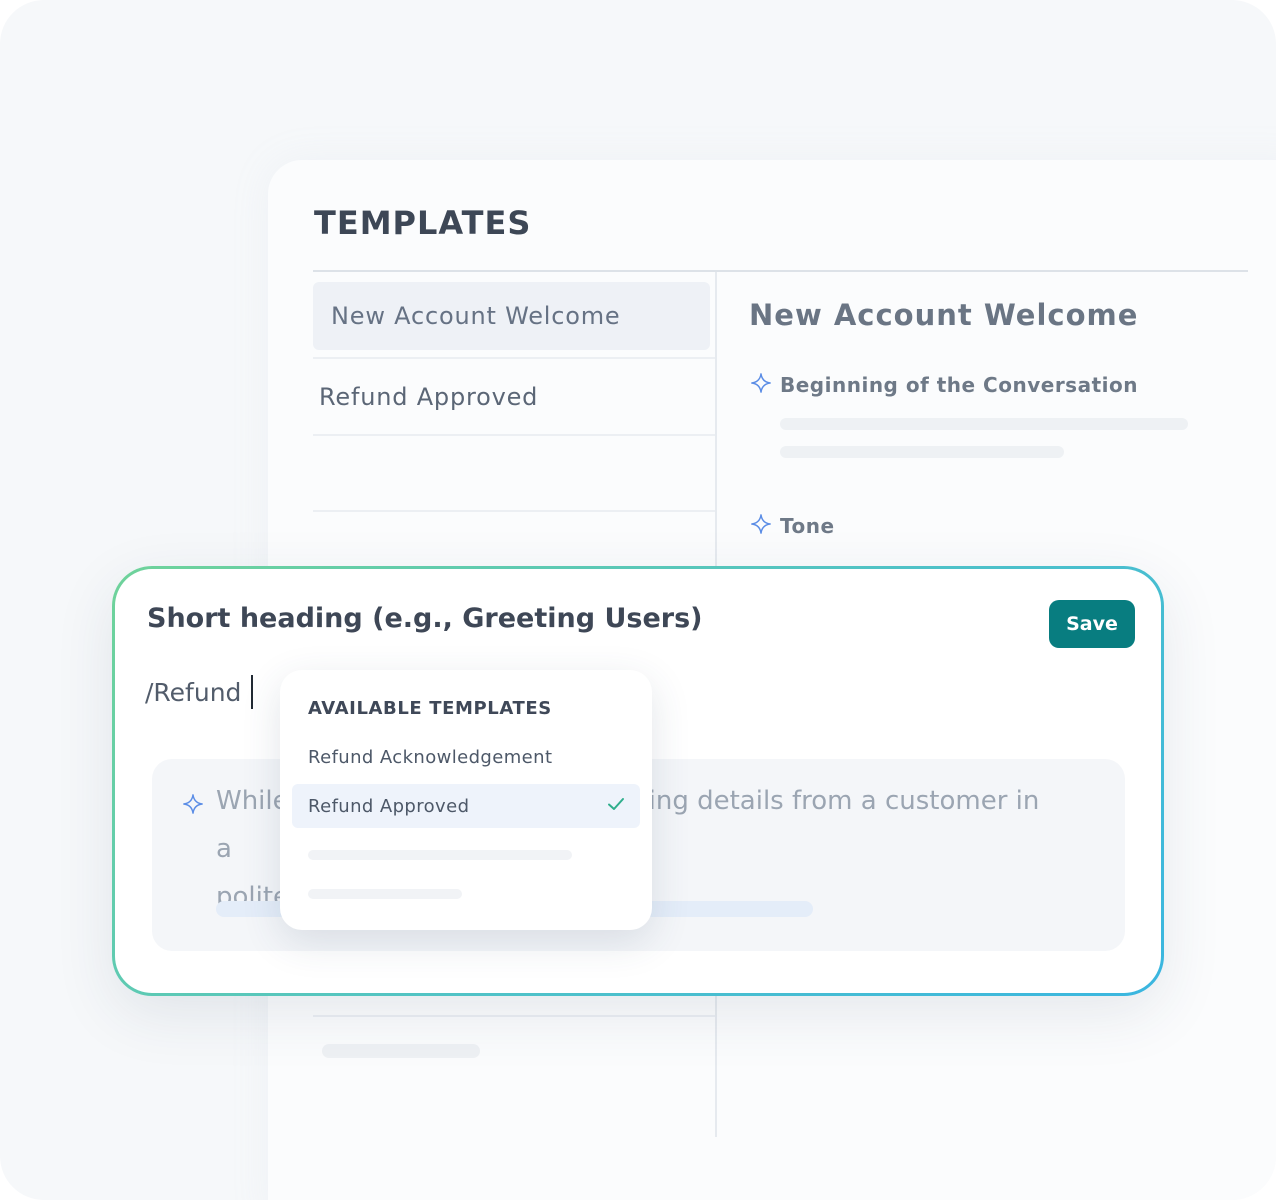  I want to click on dropdown-option-label: Refund Approved, so click(389, 806).